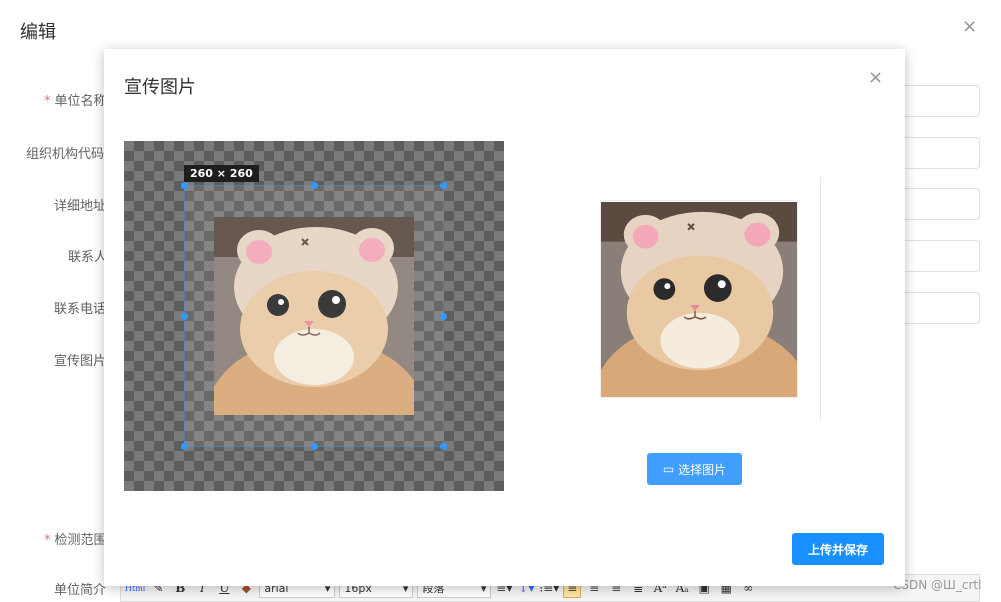 The height and width of the screenshot is (602, 1001). Describe the element at coordinates (221, 173) in the screenshot. I see `crop-size-label: 260 × 260` at that location.